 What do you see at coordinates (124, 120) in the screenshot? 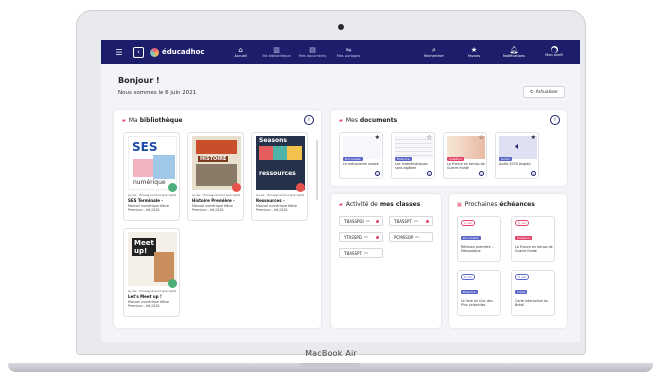
I see `library-icon: ▰` at bounding box center [124, 120].